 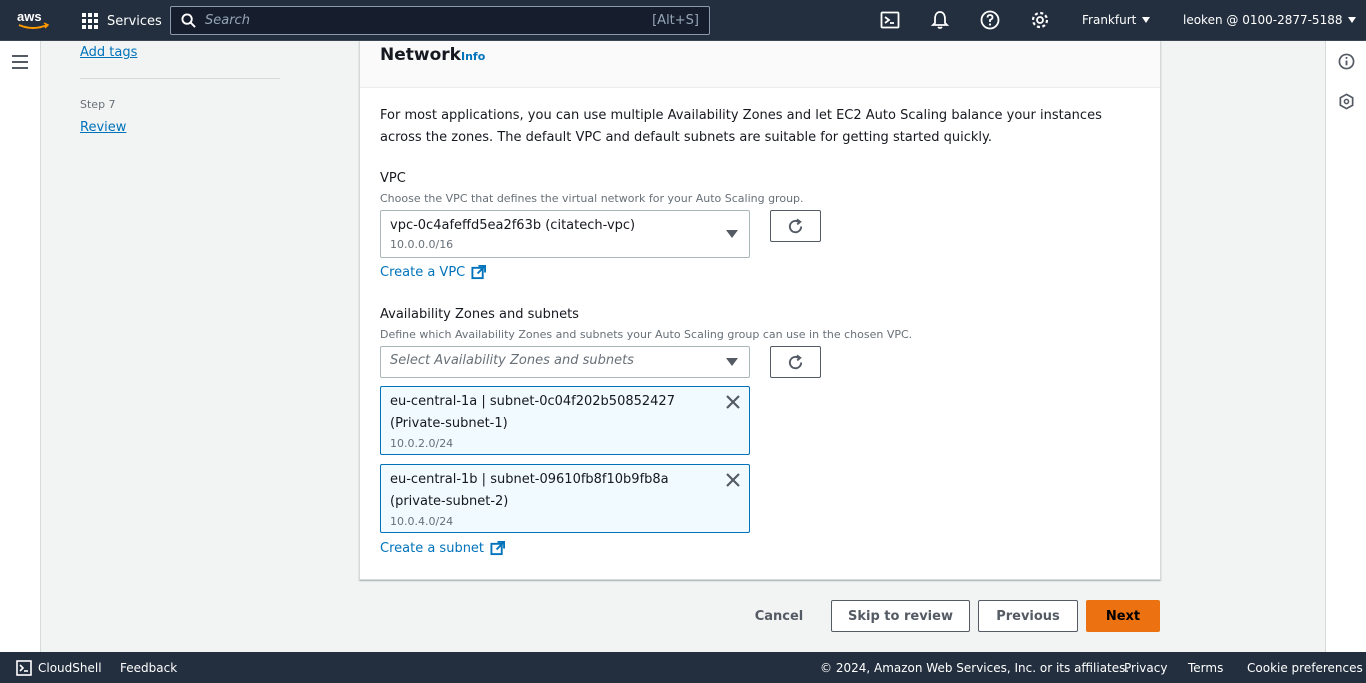 I want to click on account-menu: leoken @ 0100-2877-5188, so click(x=1270, y=20).